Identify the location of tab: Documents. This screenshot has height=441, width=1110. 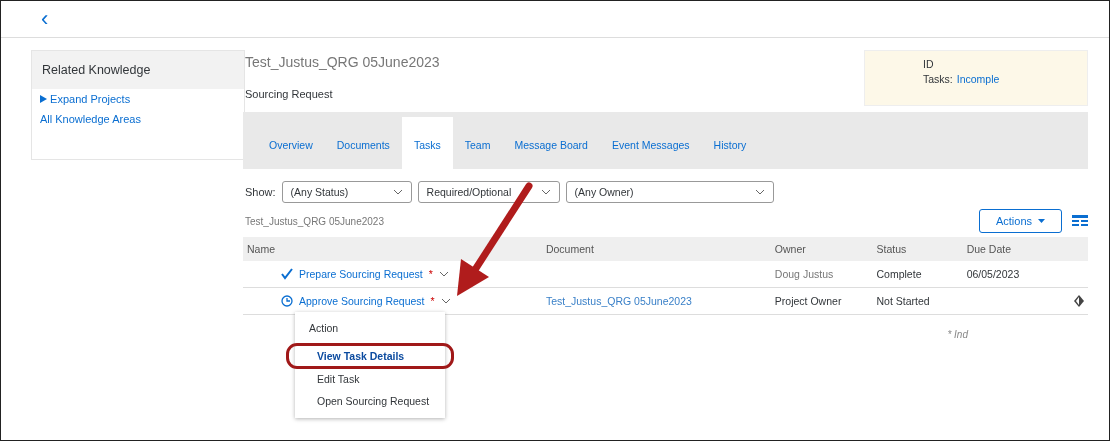
(363, 143).